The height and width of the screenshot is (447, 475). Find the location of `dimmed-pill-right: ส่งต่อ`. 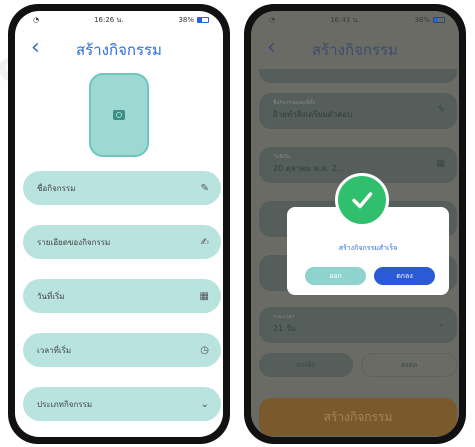

dimmed-pill-right: ส่งต่อ is located at coordinates (409, 365).